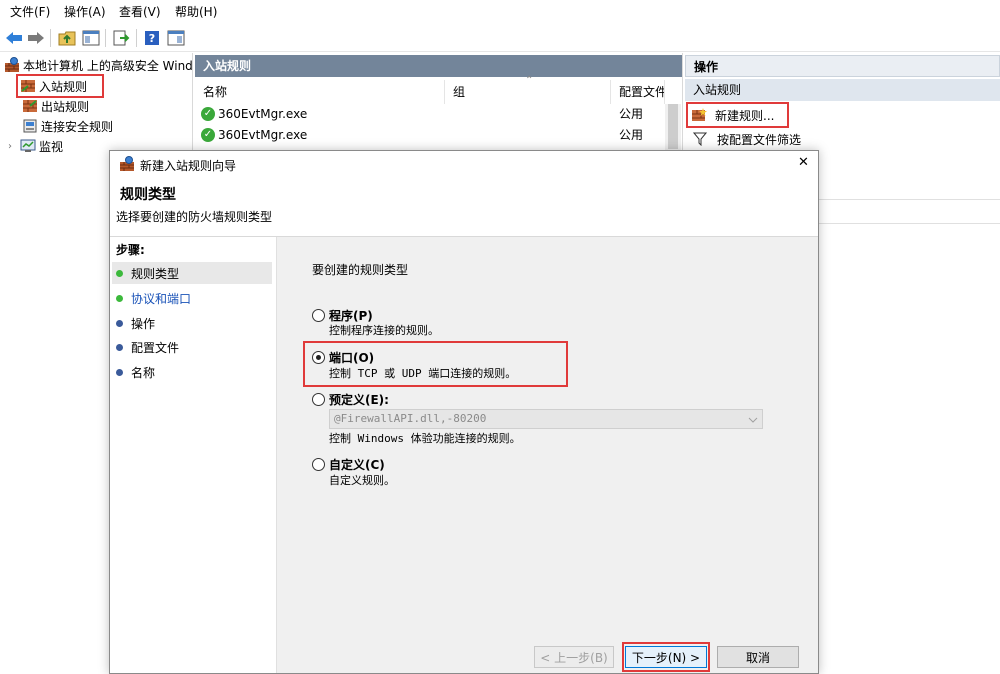 This screenshot has height=674, width=1000. What do you see at coordinates (36, 38) in the screenshot?
I see `forward-arrow-icon` at bounding box center [36, 38].